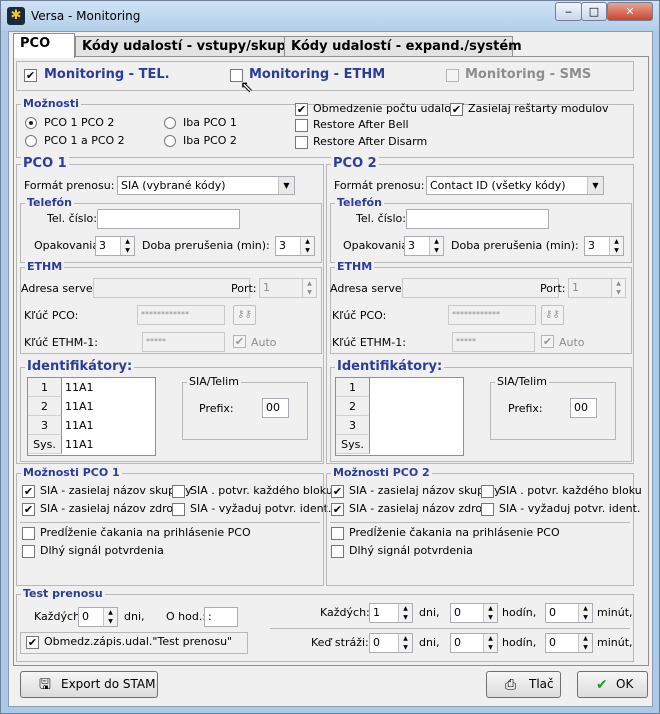  I want to click on pco2-o1-checkbox: ✔, so click(337, 491).